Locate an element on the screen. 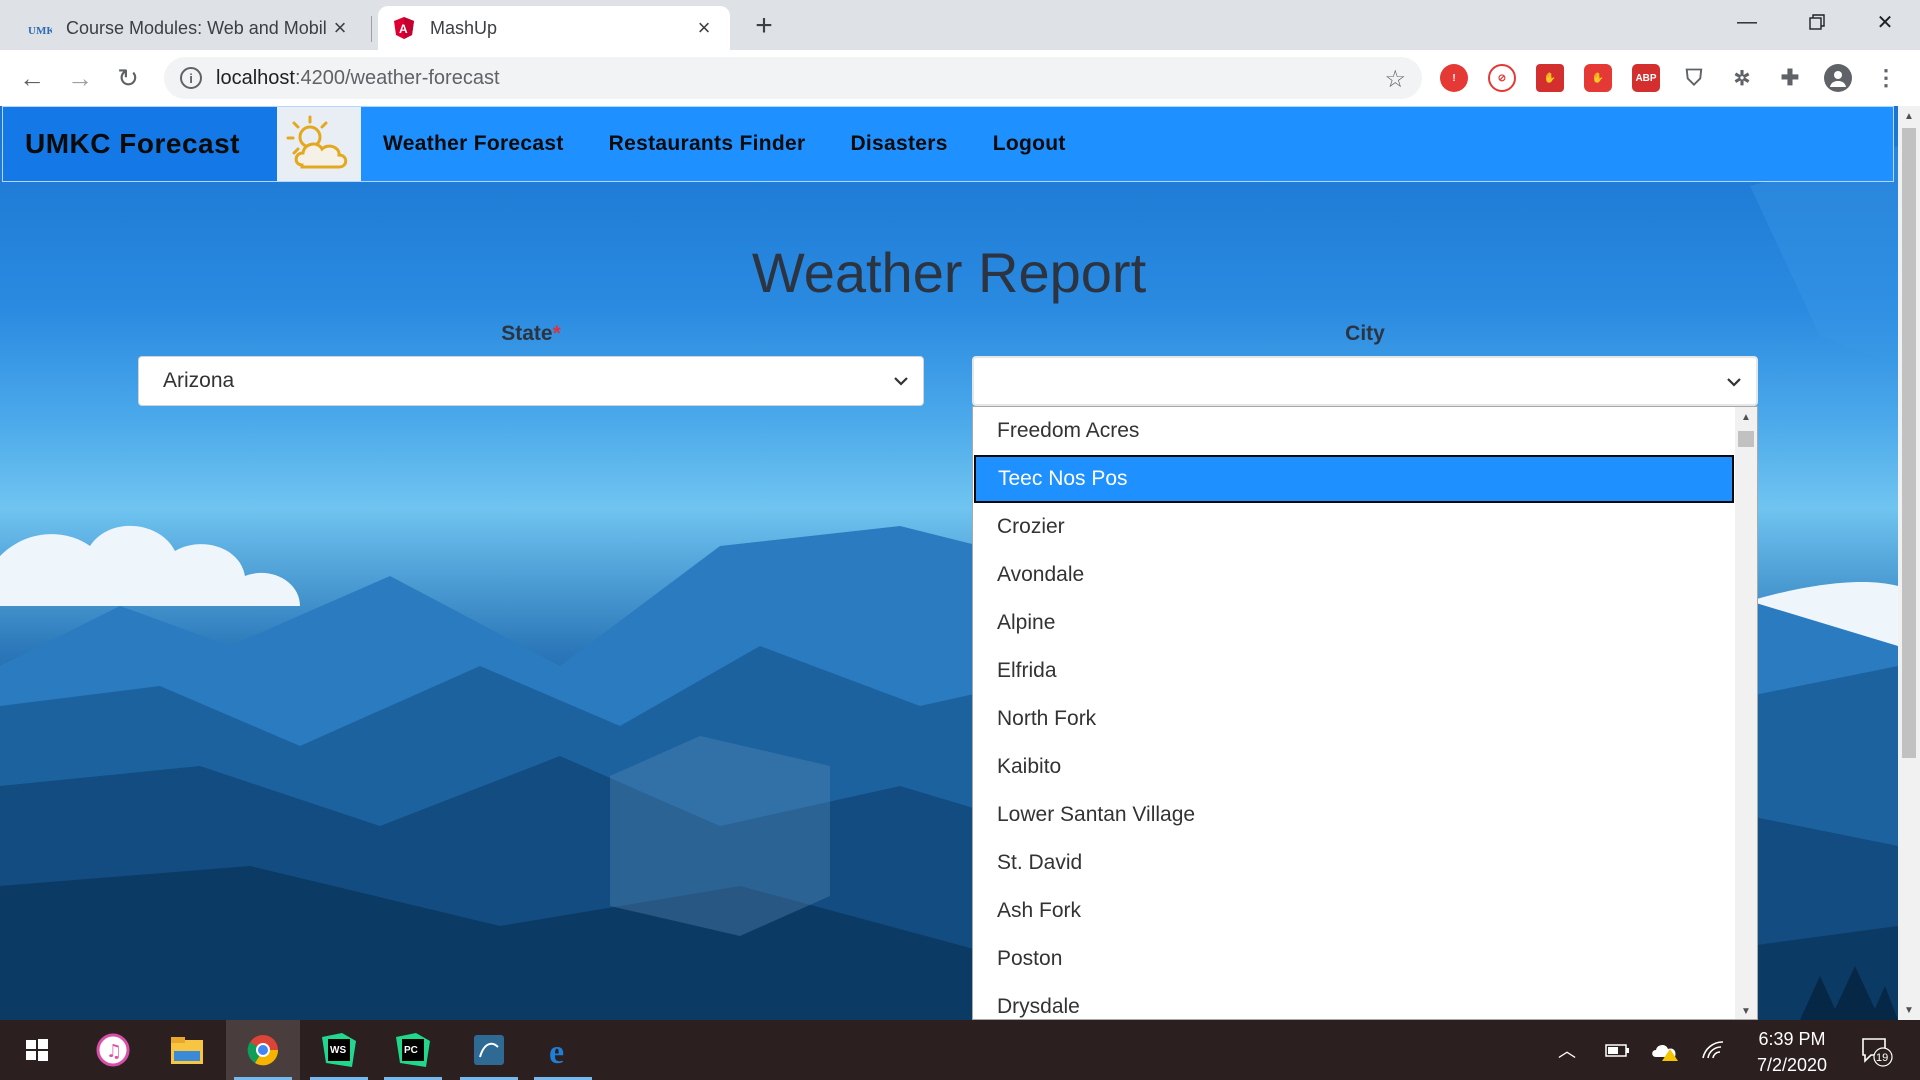  extensions-puzzle-icon: ✚ is located at coordinates (1790, 78).